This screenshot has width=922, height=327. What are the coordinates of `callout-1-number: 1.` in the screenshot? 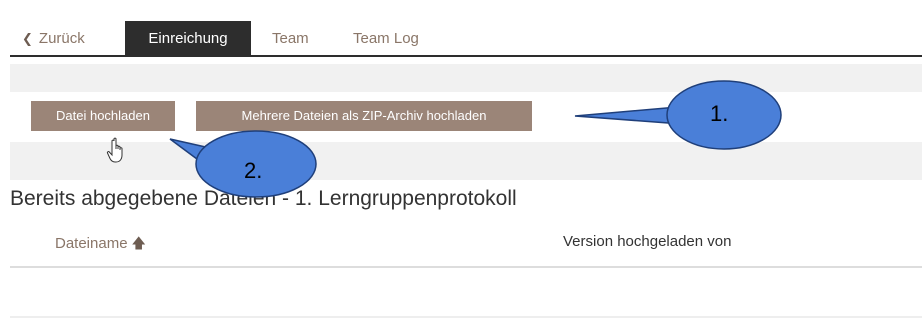 It's located at (719, 113).